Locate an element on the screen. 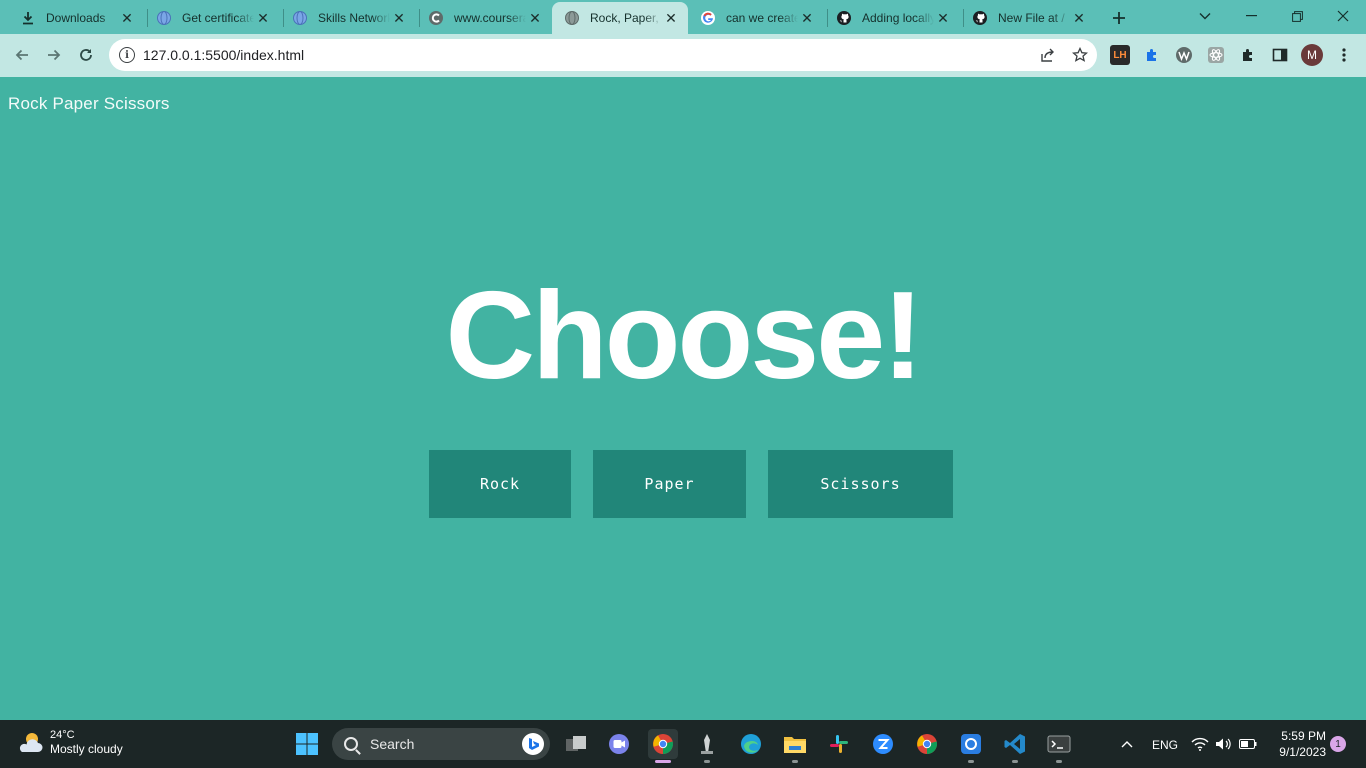 The image size is (1366, 768). start-button is located at coordinates (307, 744).